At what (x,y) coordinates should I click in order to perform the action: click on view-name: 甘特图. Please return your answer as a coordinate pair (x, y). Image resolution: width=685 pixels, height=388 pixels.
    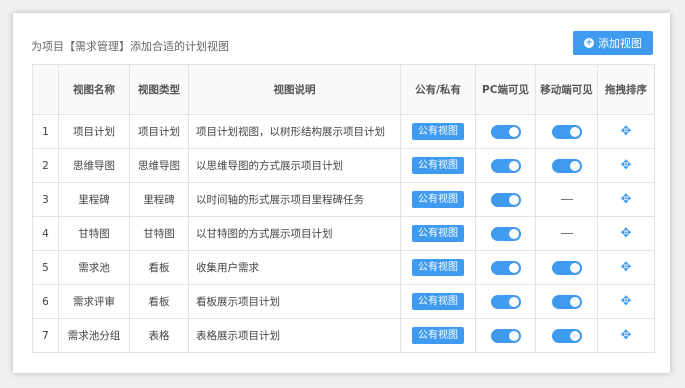
    Looking at the image, I should click on (94, 233).